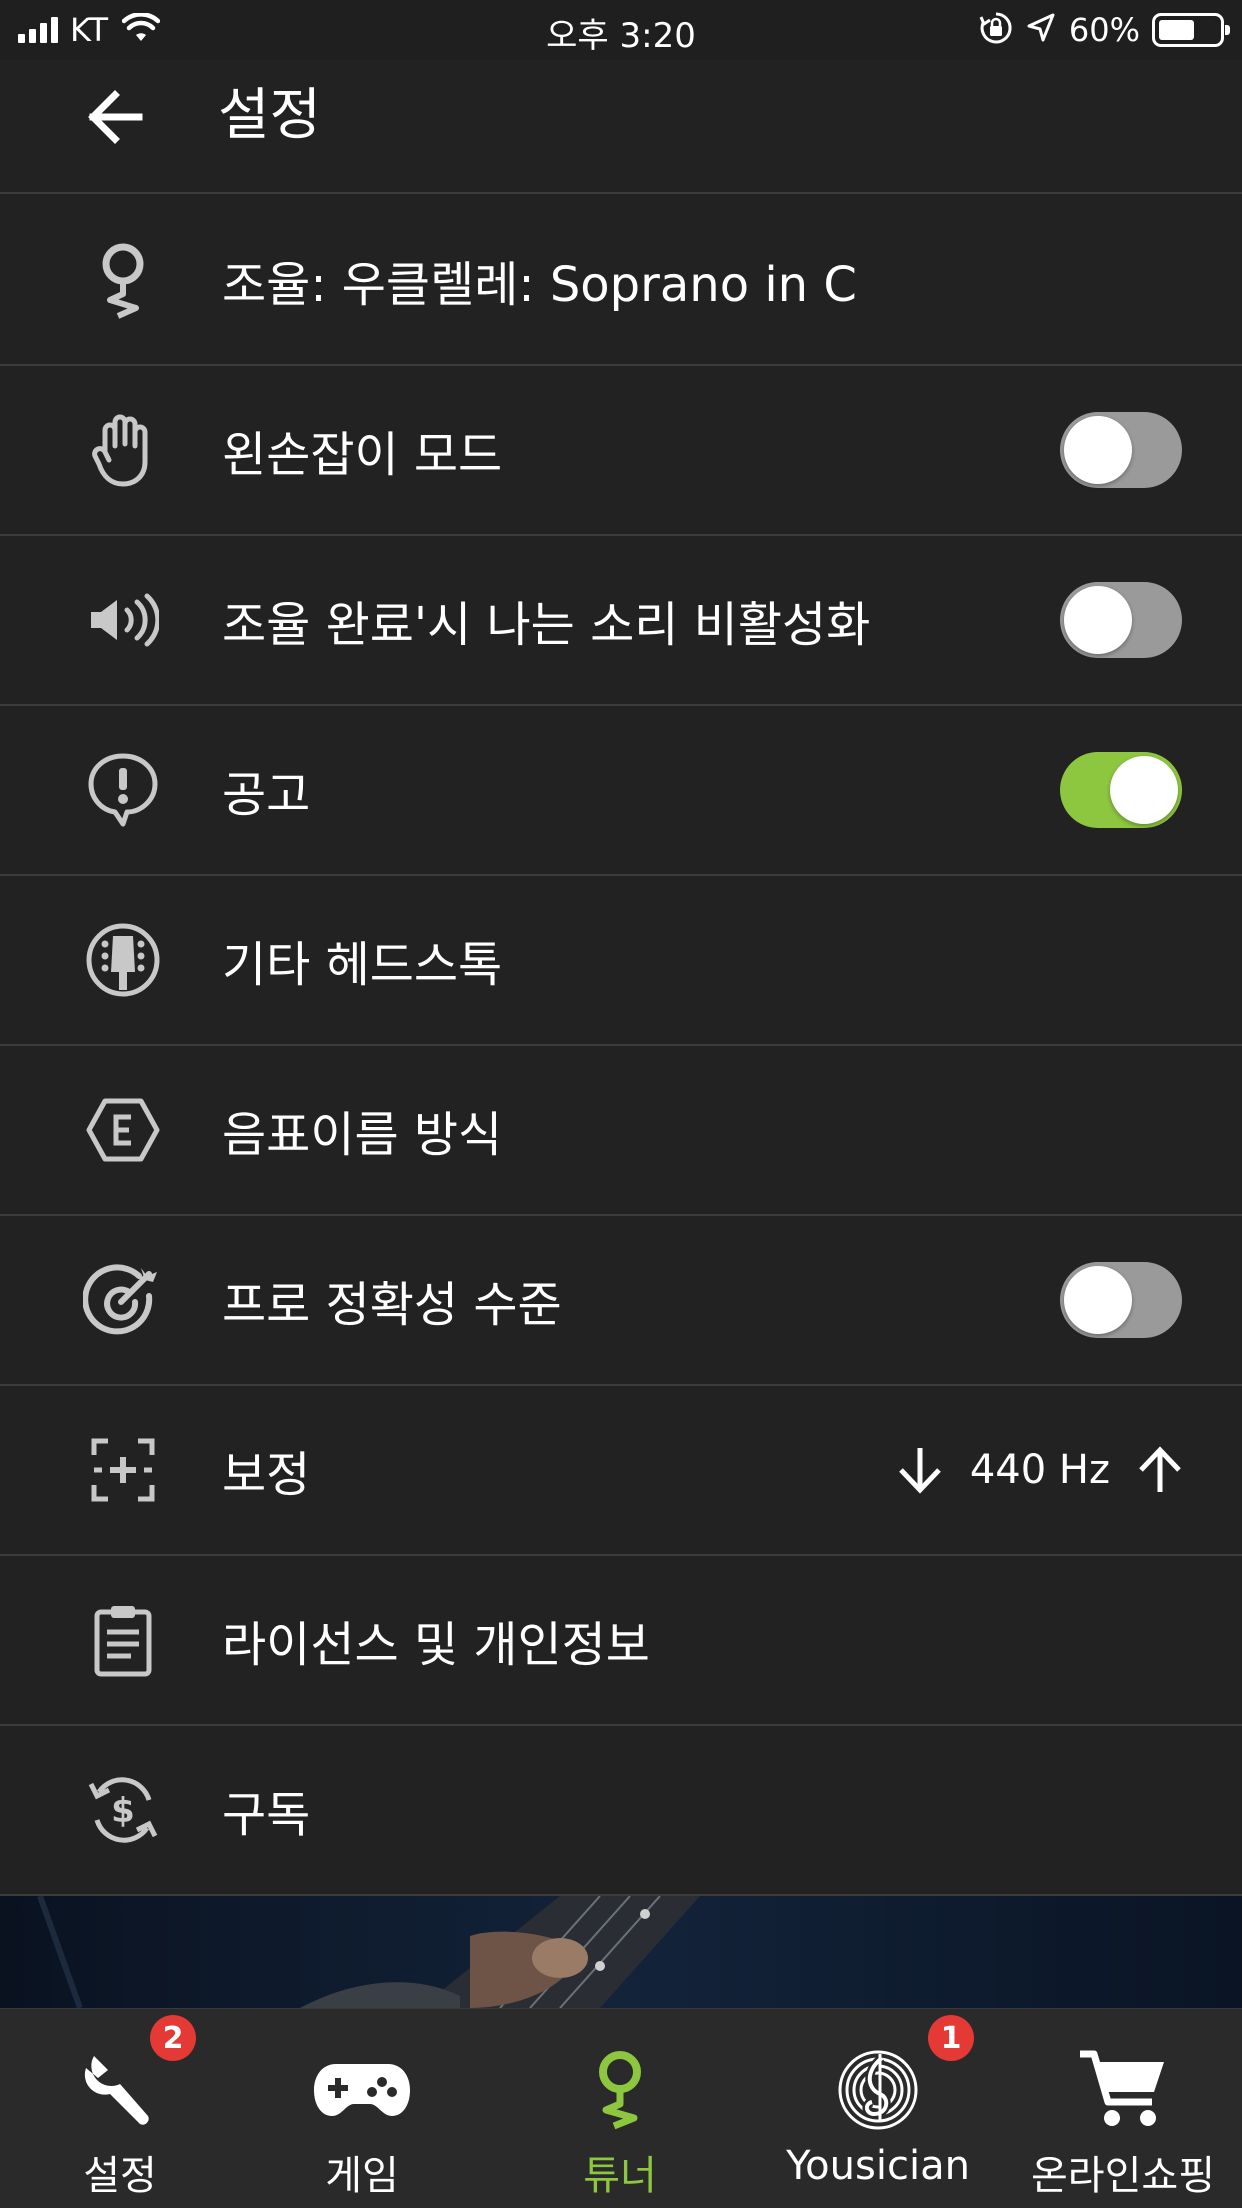  What do you see at coordinates (996, 30) in the screenshot?
I see `rotation-lock-icon` at bounding box center [996, 30].